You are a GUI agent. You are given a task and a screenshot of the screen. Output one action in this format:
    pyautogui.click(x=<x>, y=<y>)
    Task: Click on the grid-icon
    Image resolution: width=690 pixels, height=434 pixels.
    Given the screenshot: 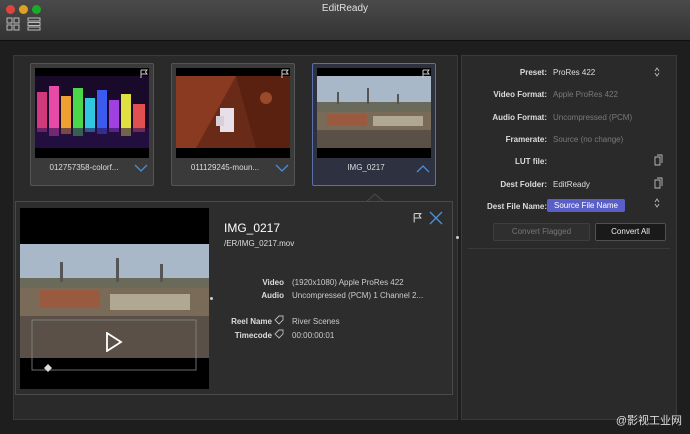 What is the action you would take?
    pyautogui.click(x=13, y=24)
    